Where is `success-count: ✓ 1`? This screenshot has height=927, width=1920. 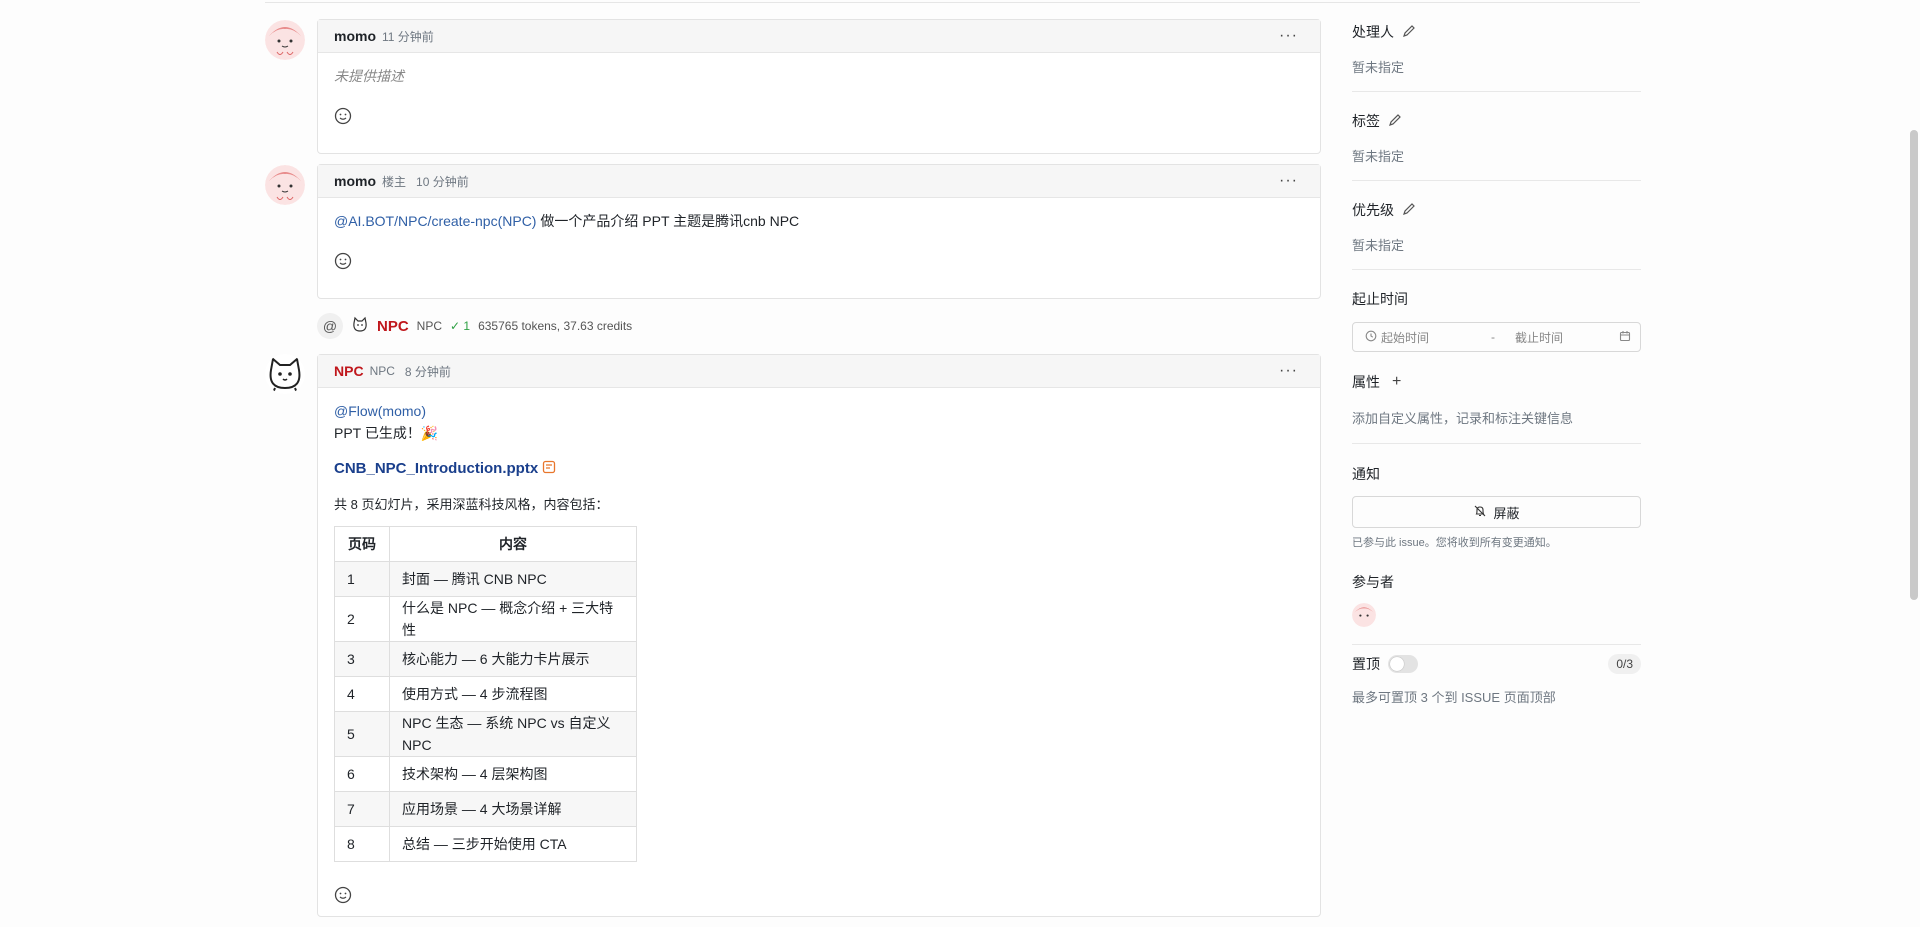 success-count: ✓ 1 is located at coordinates (460, 326).